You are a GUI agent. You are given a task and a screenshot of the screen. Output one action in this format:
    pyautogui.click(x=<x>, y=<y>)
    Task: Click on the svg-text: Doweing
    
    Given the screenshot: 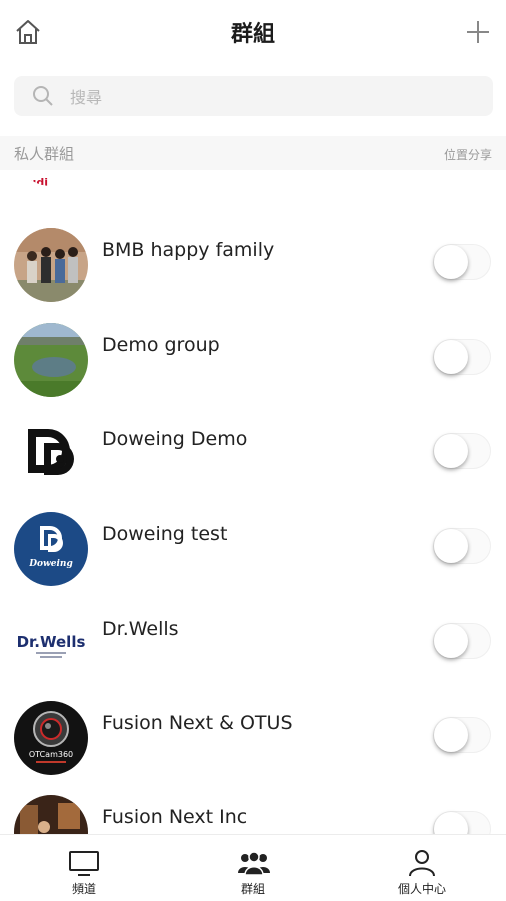 What is the action you would take?
    pyautogui.click(x=50, y=564)
    